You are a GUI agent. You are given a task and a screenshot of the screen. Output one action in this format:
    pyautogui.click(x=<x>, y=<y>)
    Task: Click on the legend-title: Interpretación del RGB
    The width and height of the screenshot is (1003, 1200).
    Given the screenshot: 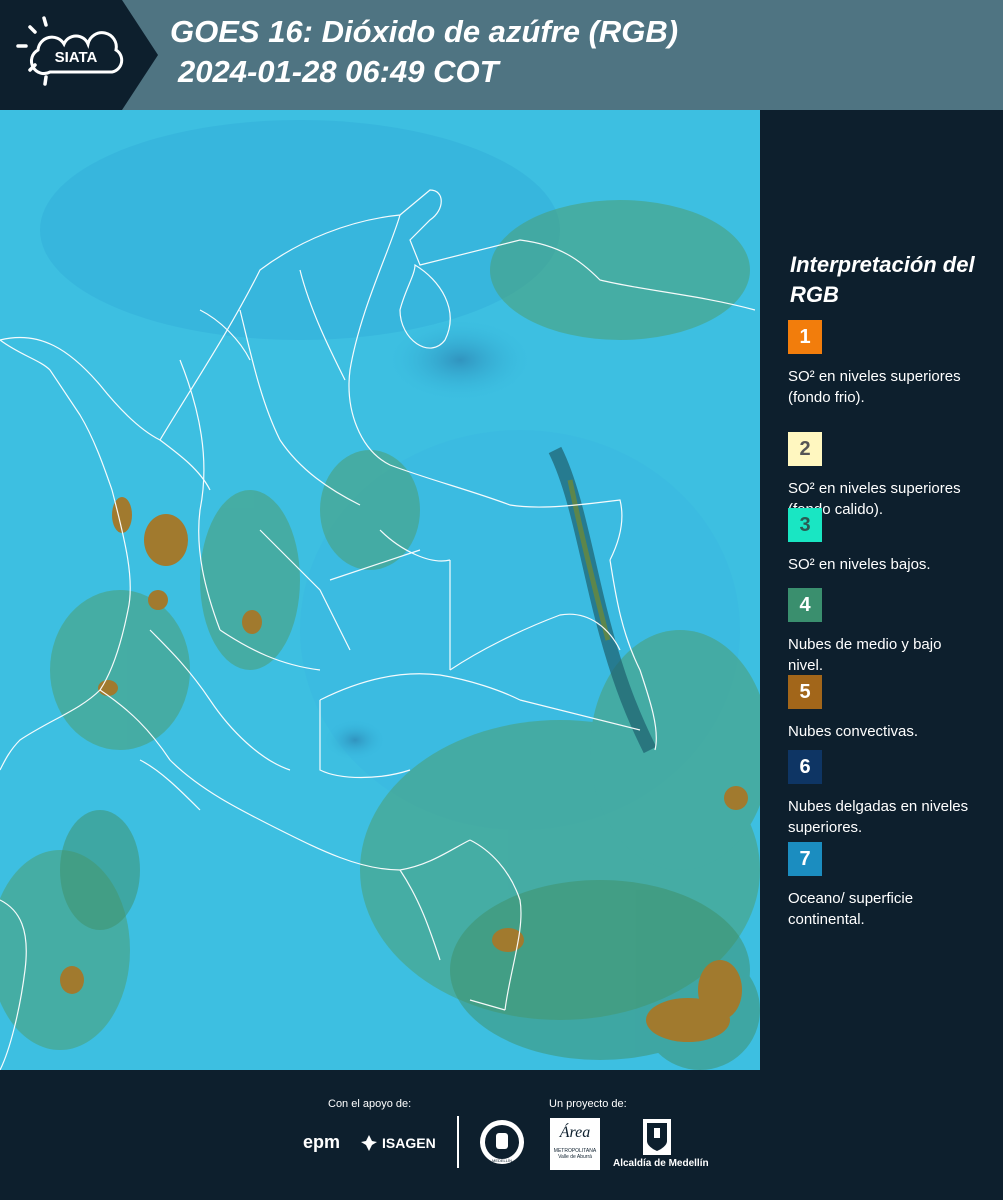 What is the action you would take?
    pyautogui.click(x=882, y=279)
    